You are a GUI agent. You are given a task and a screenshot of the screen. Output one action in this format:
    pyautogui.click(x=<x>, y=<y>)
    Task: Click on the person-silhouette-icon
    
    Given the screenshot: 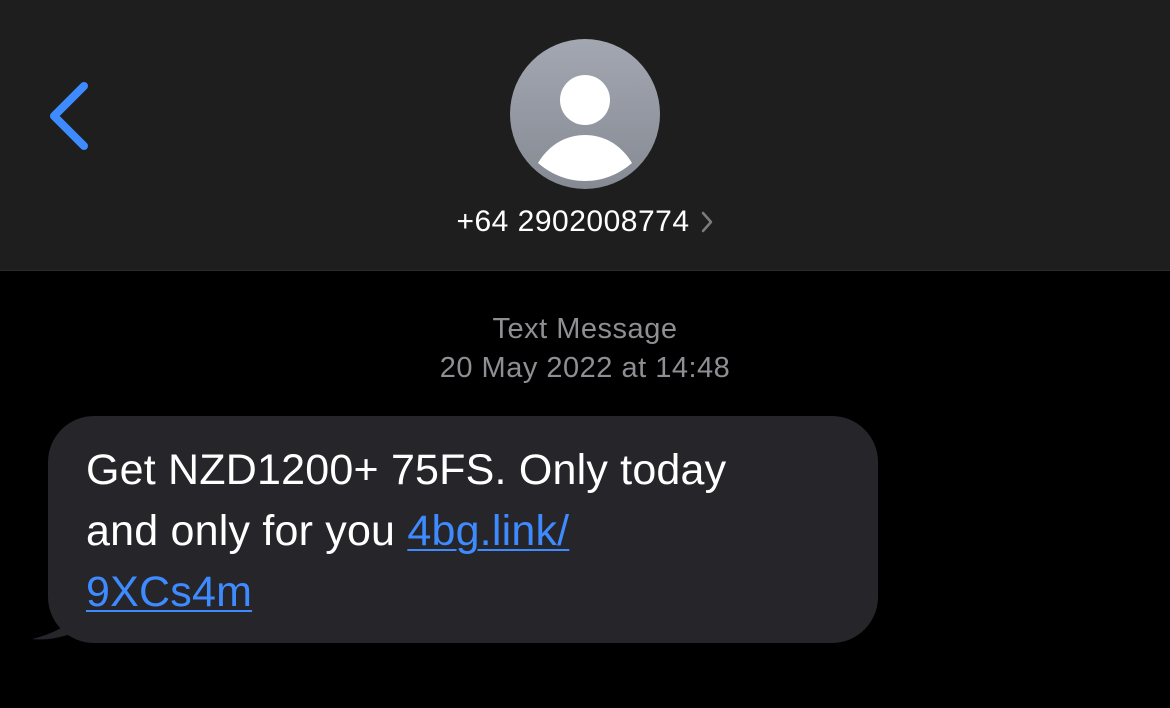 What is the action you would take?
    pyautogui.click(x=585, y=128)
    